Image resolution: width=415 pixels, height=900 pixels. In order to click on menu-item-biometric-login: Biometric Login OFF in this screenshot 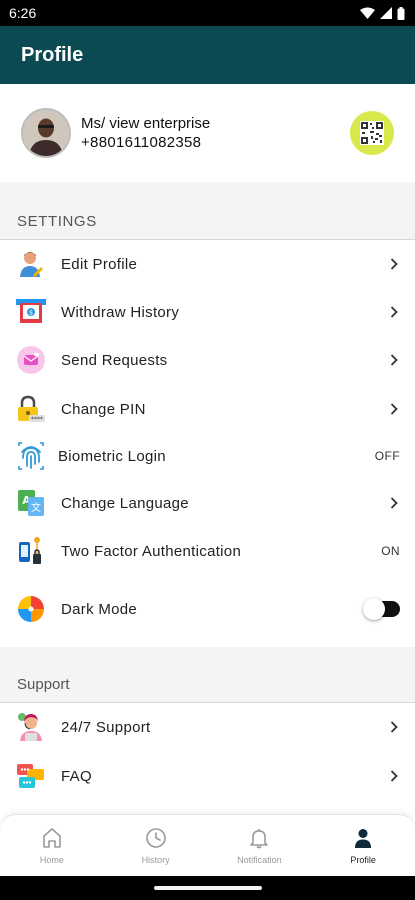, I will do `click(207, 456)`.